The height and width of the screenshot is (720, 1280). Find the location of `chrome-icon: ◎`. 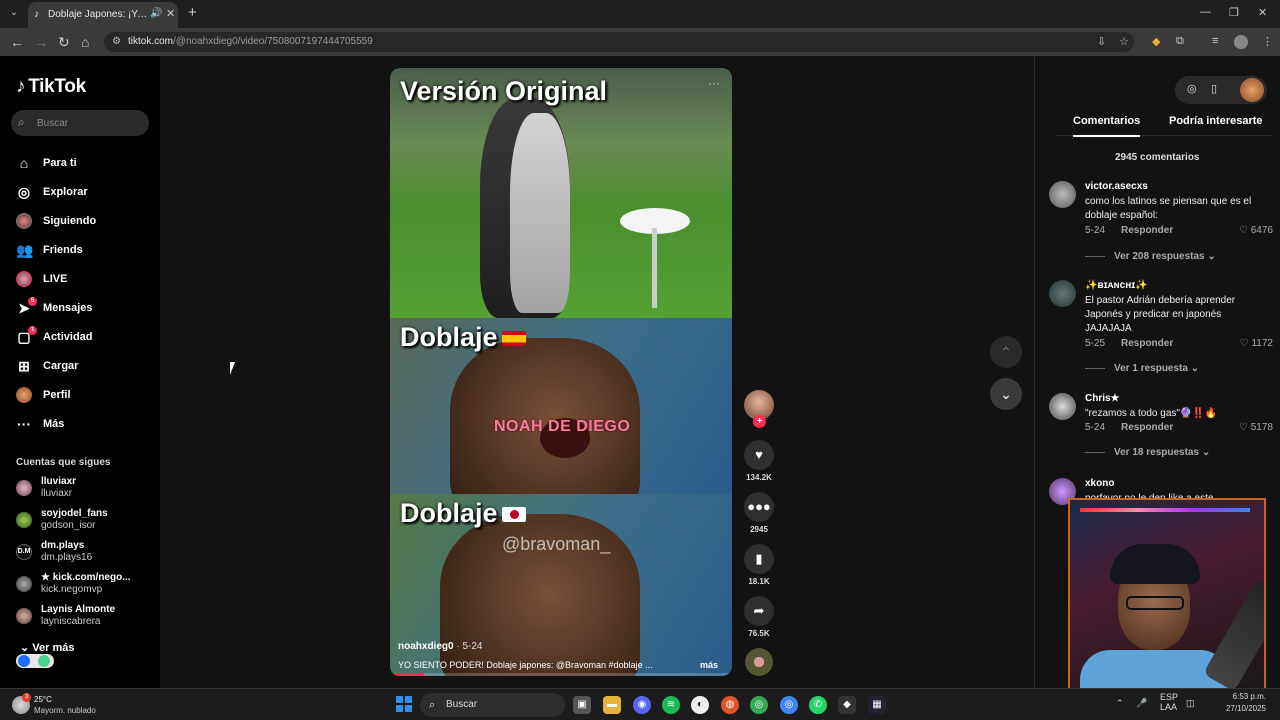

chrome-icon: ◎ is located at coordinates (759, 705).